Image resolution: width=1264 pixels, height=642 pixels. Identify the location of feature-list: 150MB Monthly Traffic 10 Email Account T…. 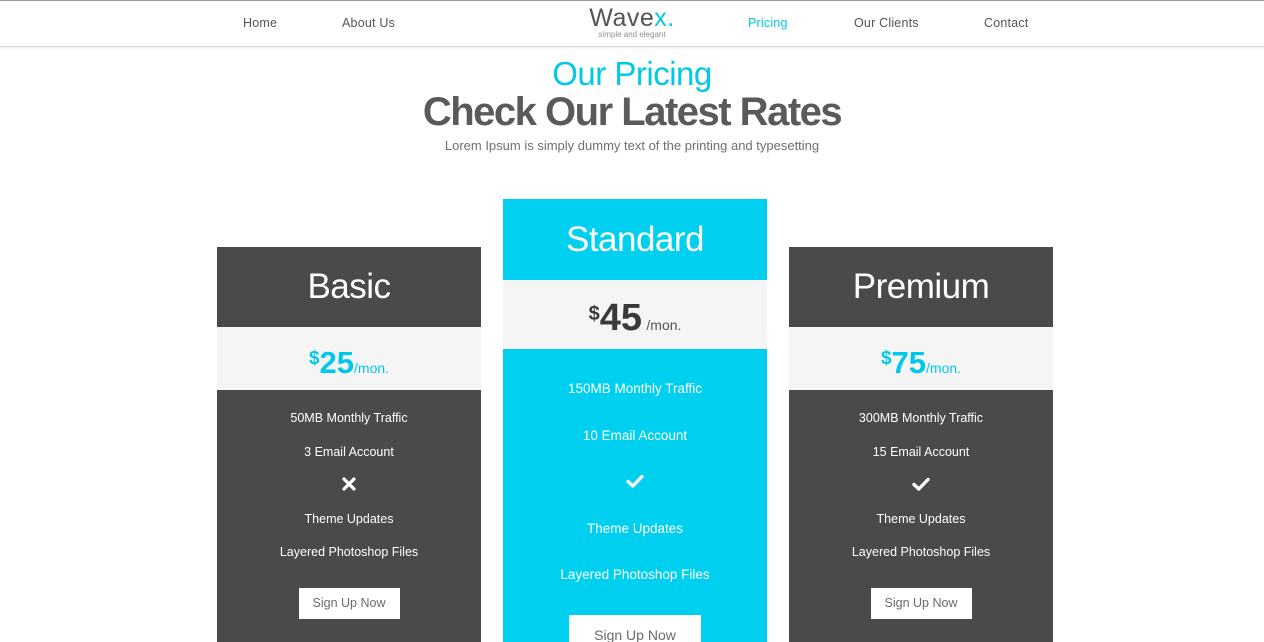
(635, 495).